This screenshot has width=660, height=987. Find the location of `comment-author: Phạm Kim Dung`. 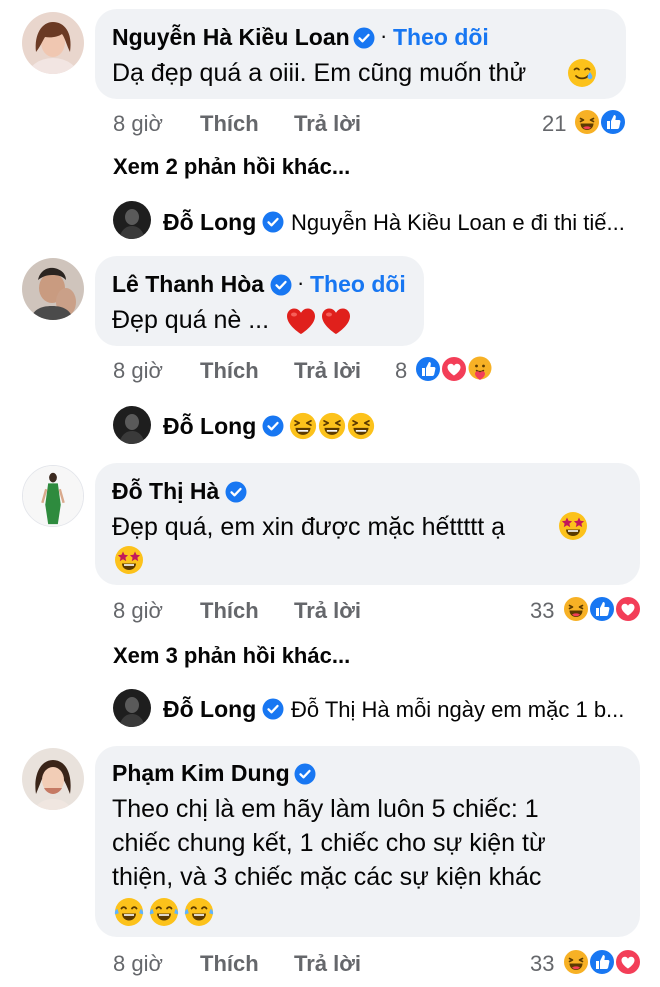

comment-author: Phạm Kim Dung is located at coordinates (201, 773).